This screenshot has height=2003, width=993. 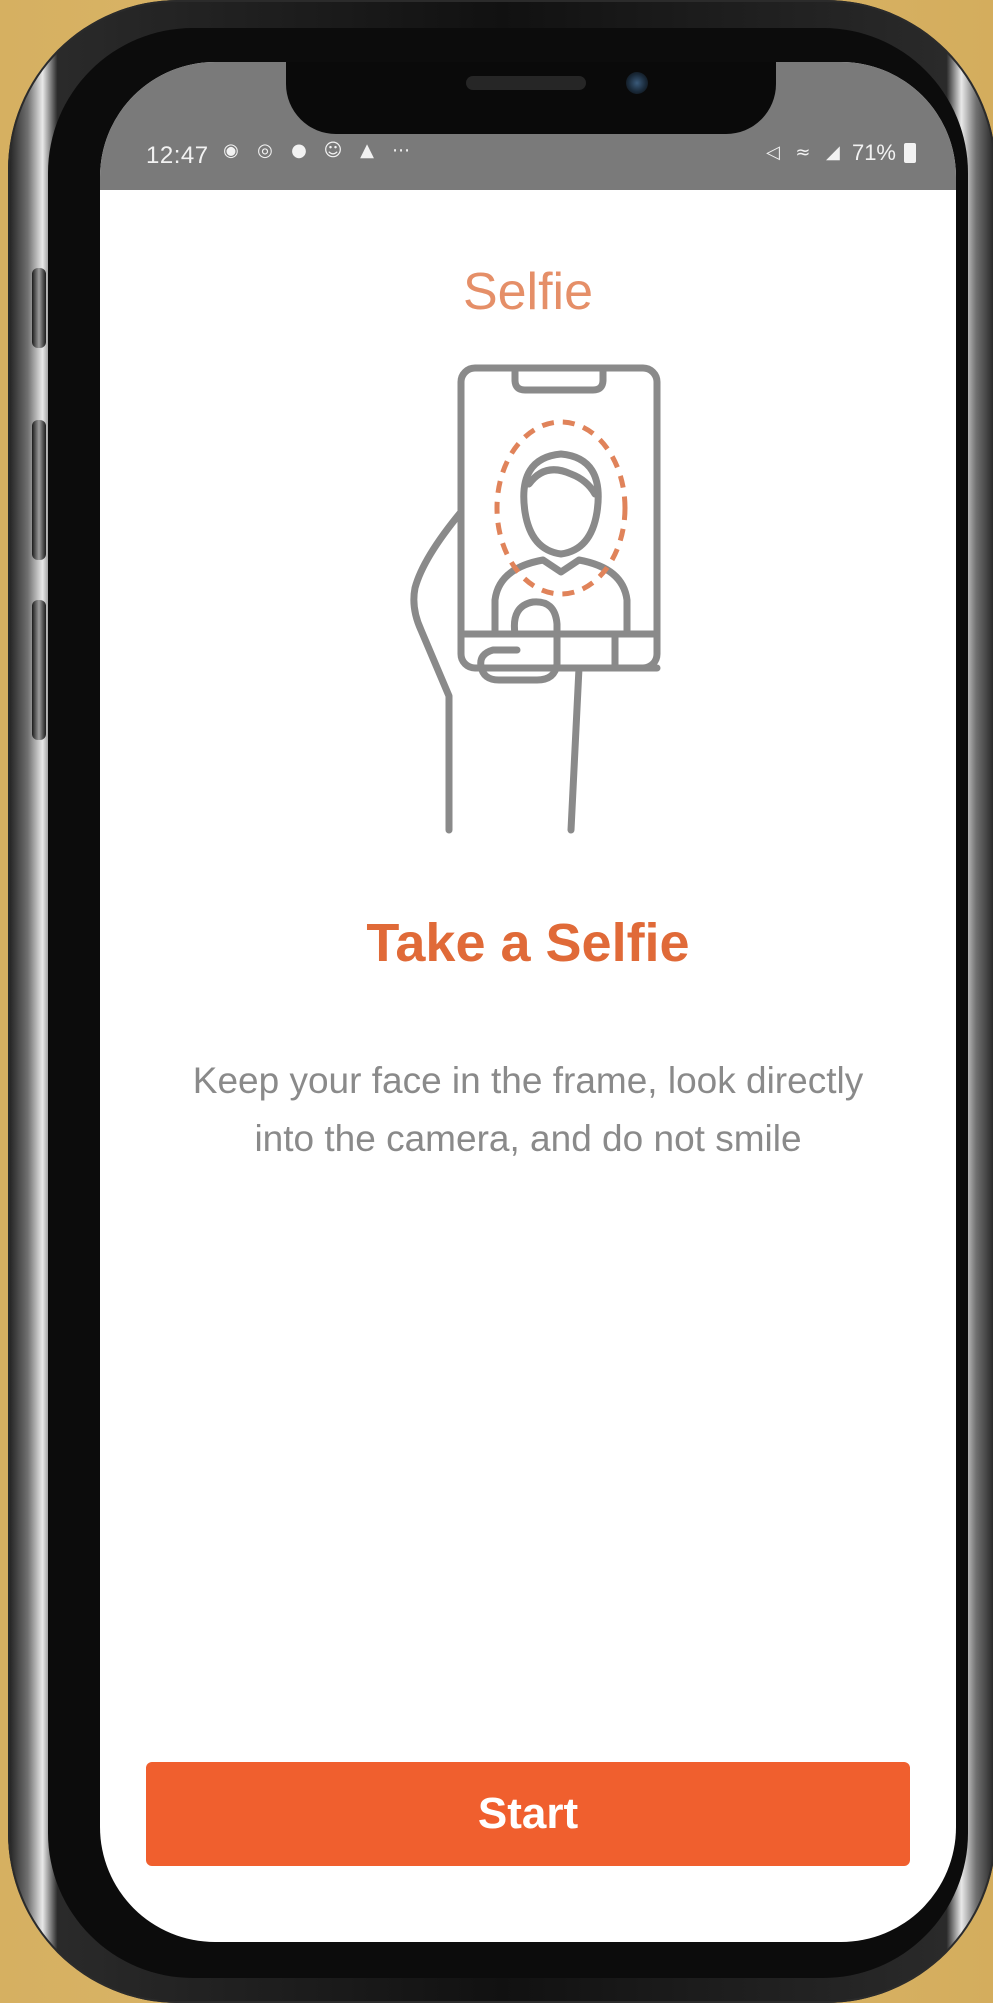 I want to click on more-icon: ⋯, so click(x=401, y=150).